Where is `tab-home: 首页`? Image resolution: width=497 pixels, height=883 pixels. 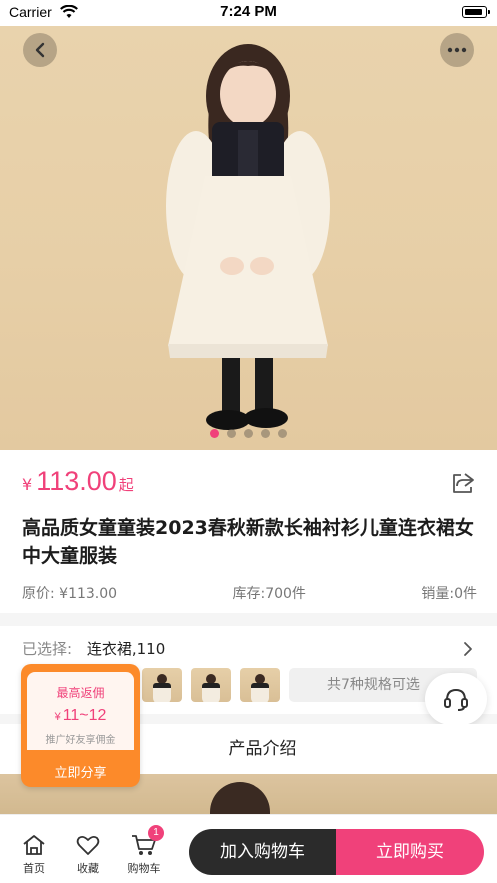
tab-home: 首页 is located at coordinates (34, 854).